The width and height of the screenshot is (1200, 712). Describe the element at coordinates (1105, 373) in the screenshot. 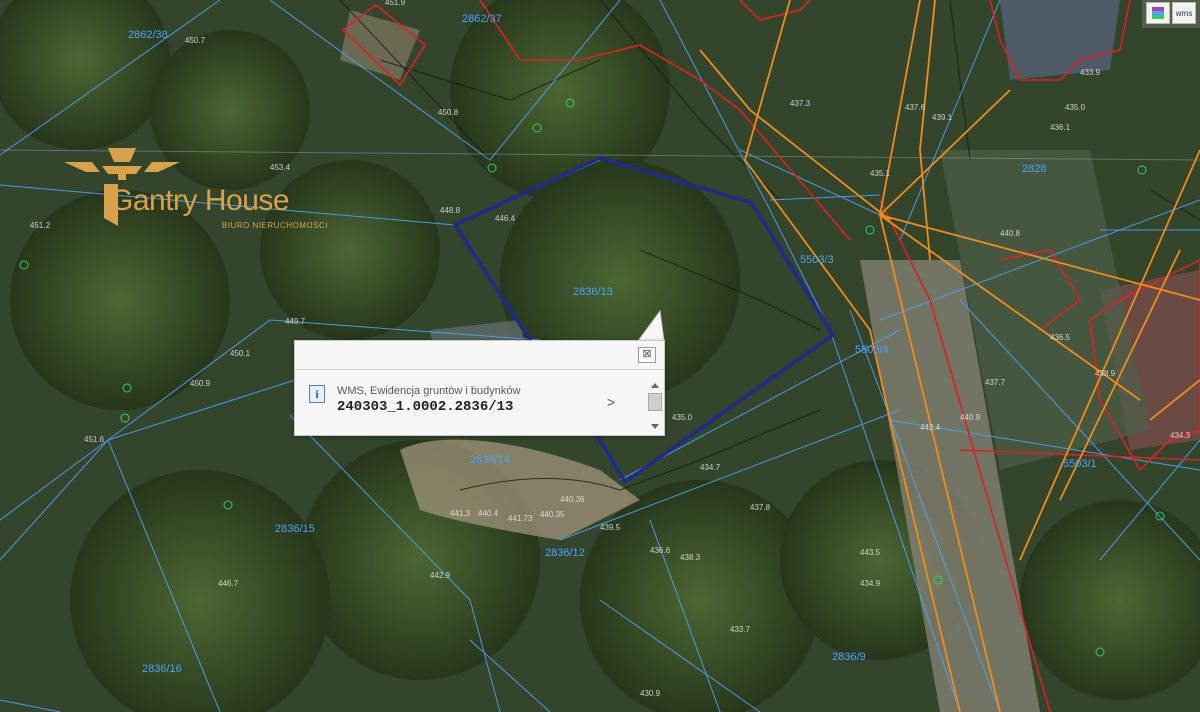

I see `height-label: 438.9` at that location.